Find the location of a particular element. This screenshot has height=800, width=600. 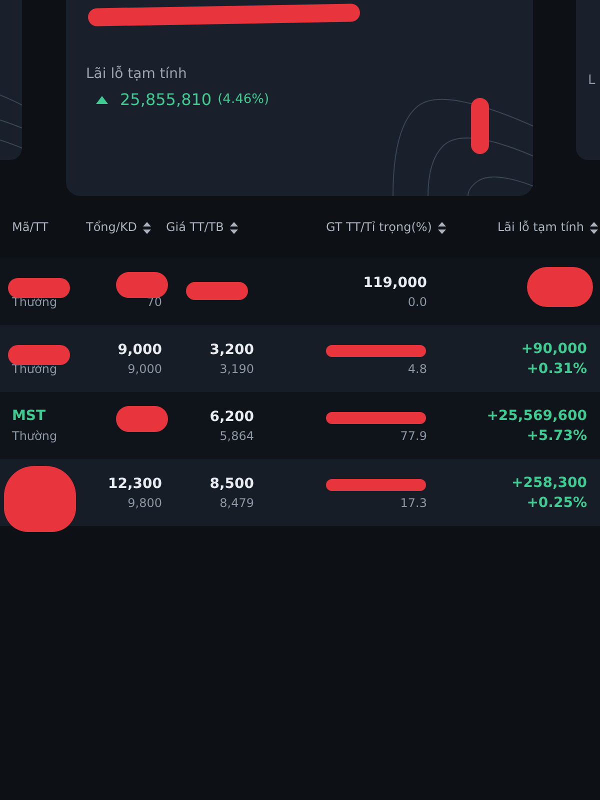

table-cell: 8,479 is located at coordinates (237, 502).